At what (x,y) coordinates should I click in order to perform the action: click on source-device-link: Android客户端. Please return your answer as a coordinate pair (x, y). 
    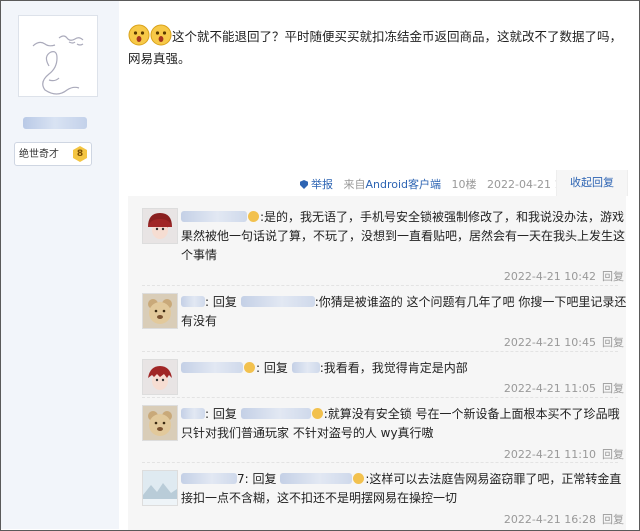
    Looking at the image, I should click on (404, 184).